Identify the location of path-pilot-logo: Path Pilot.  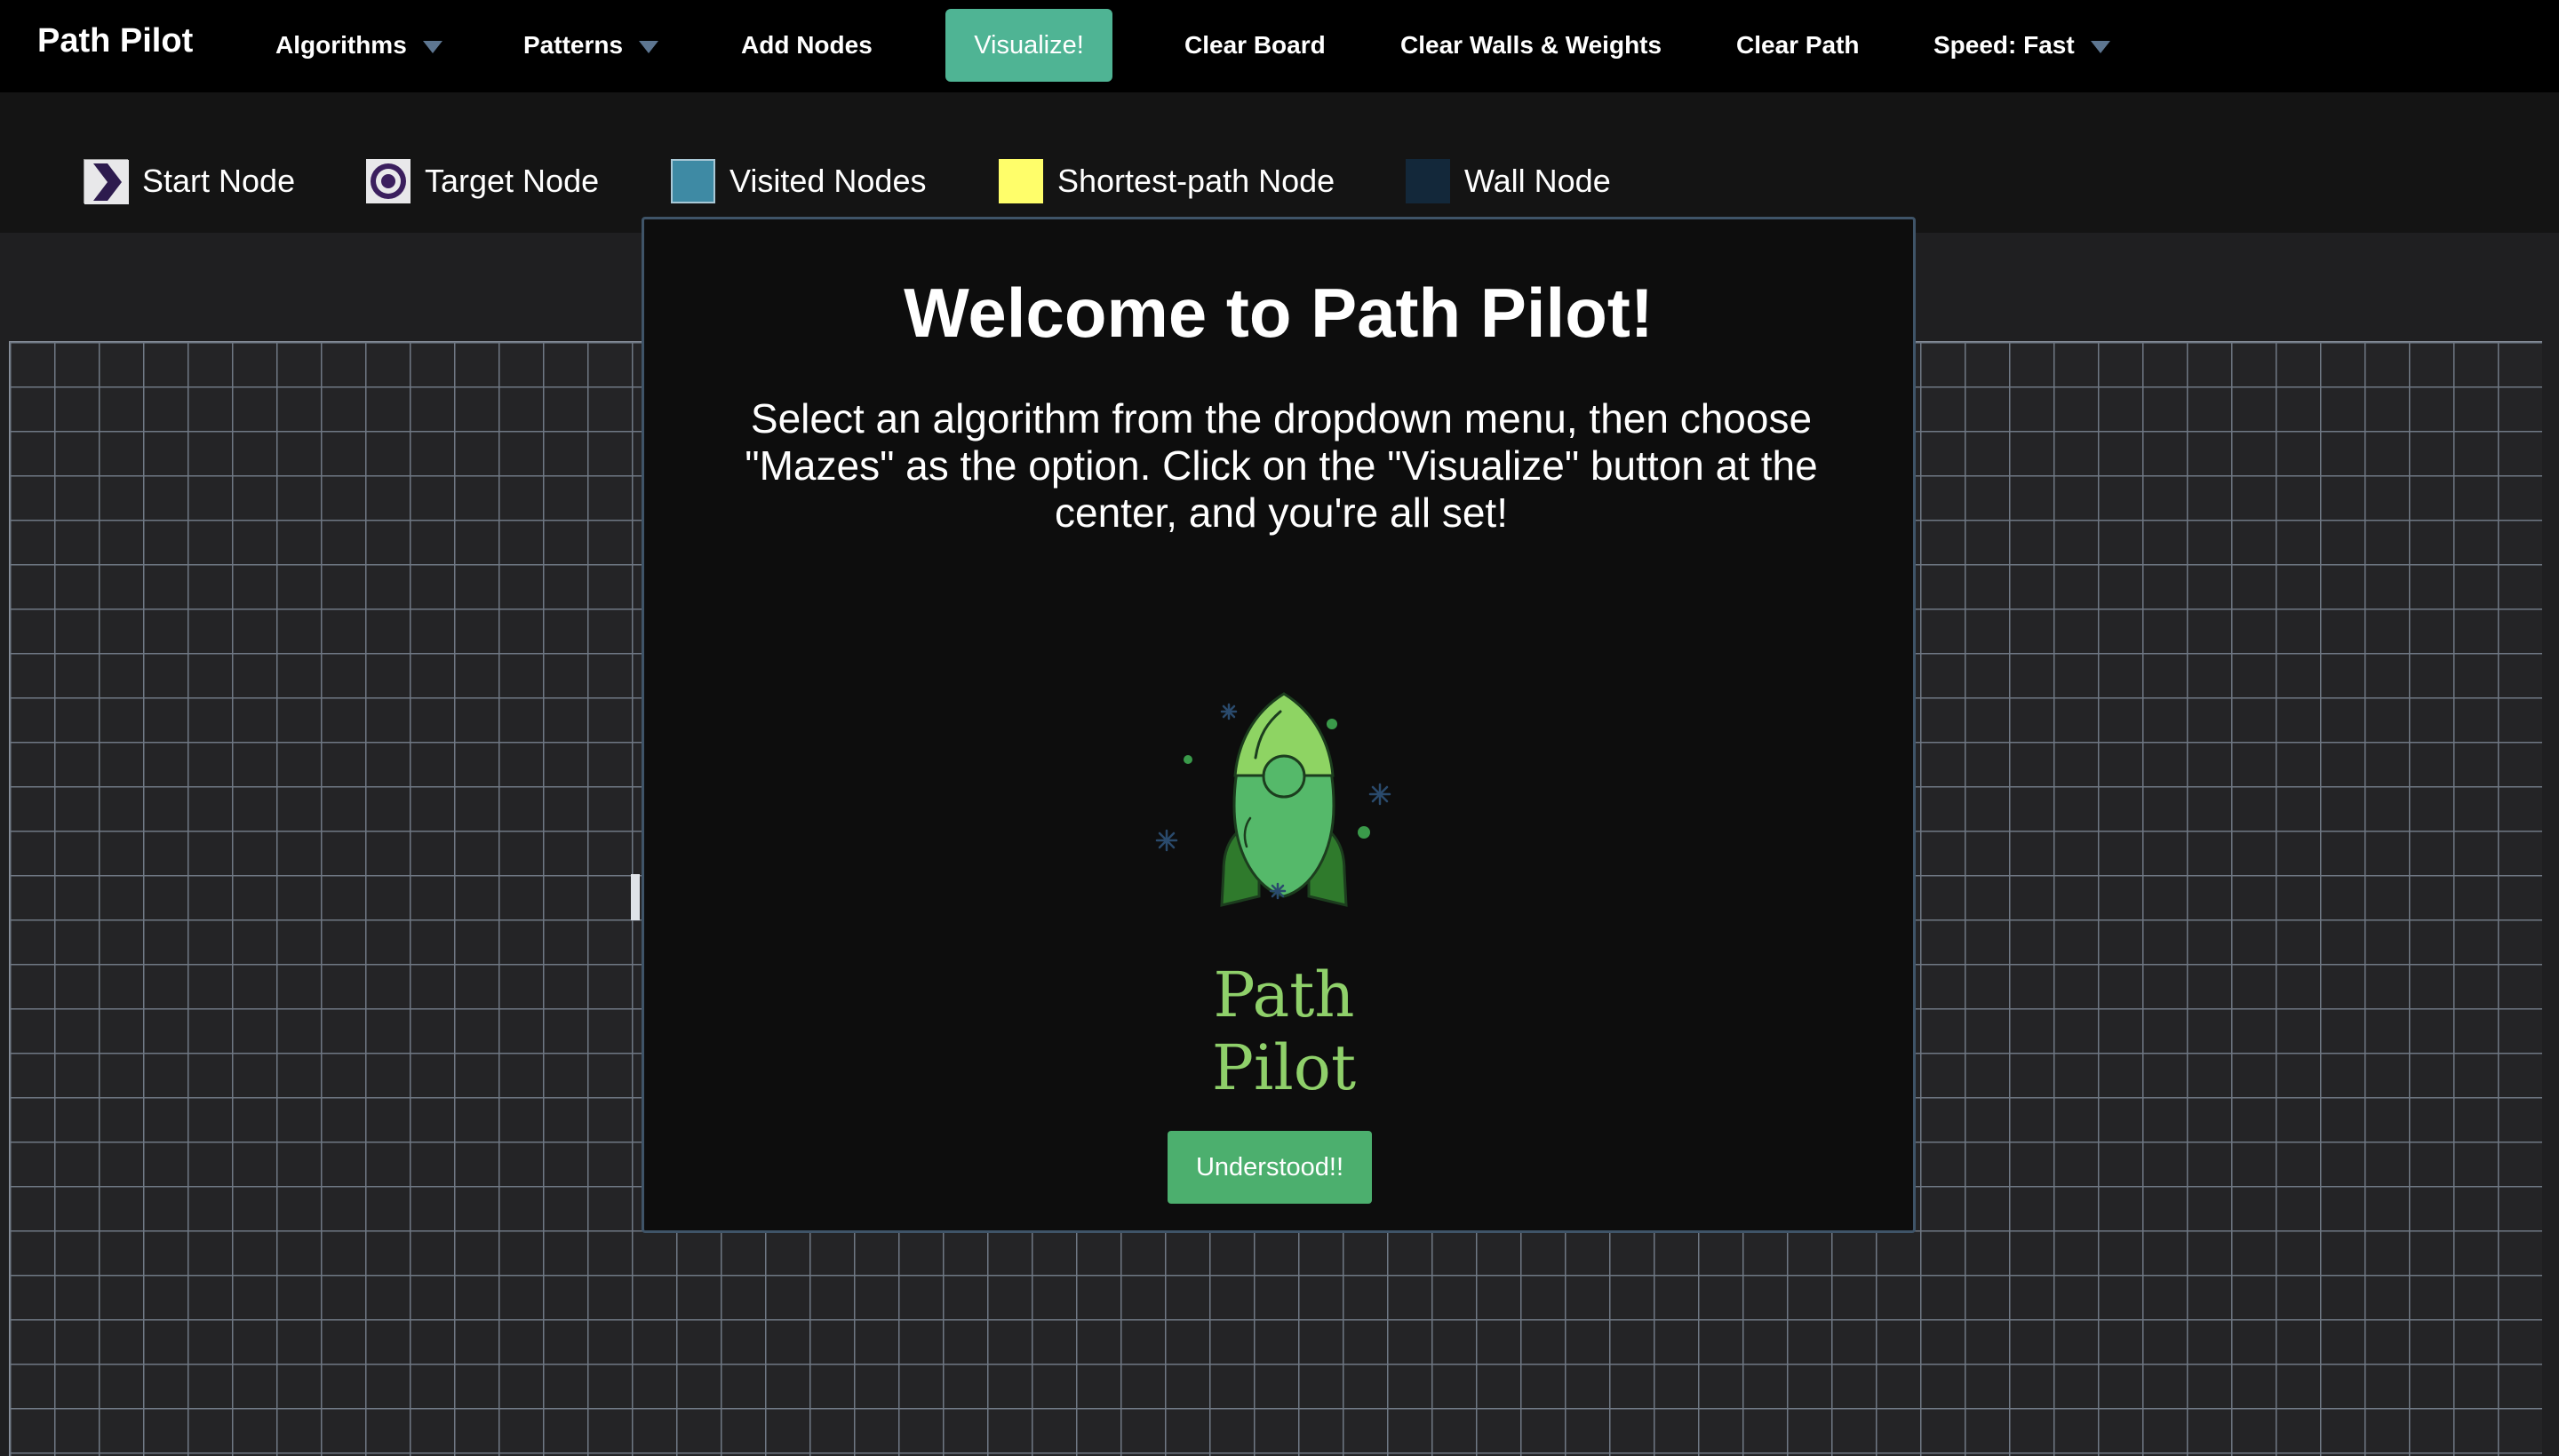
(1284, 912).